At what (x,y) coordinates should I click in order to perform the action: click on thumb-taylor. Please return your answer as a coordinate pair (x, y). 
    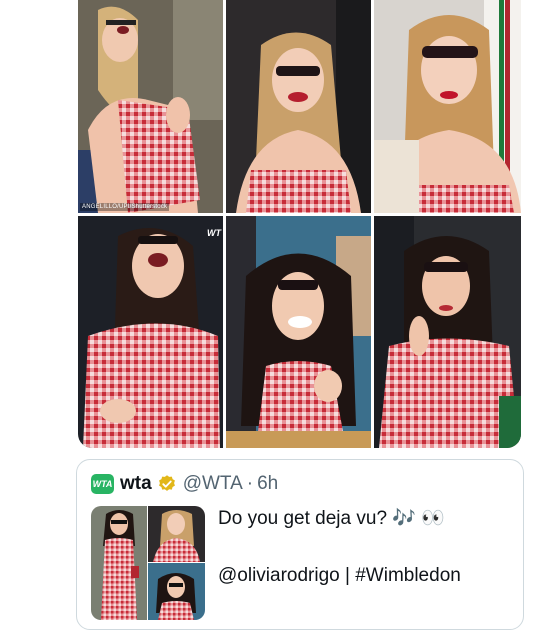
    Looking at the image, I should click on (176, 534).